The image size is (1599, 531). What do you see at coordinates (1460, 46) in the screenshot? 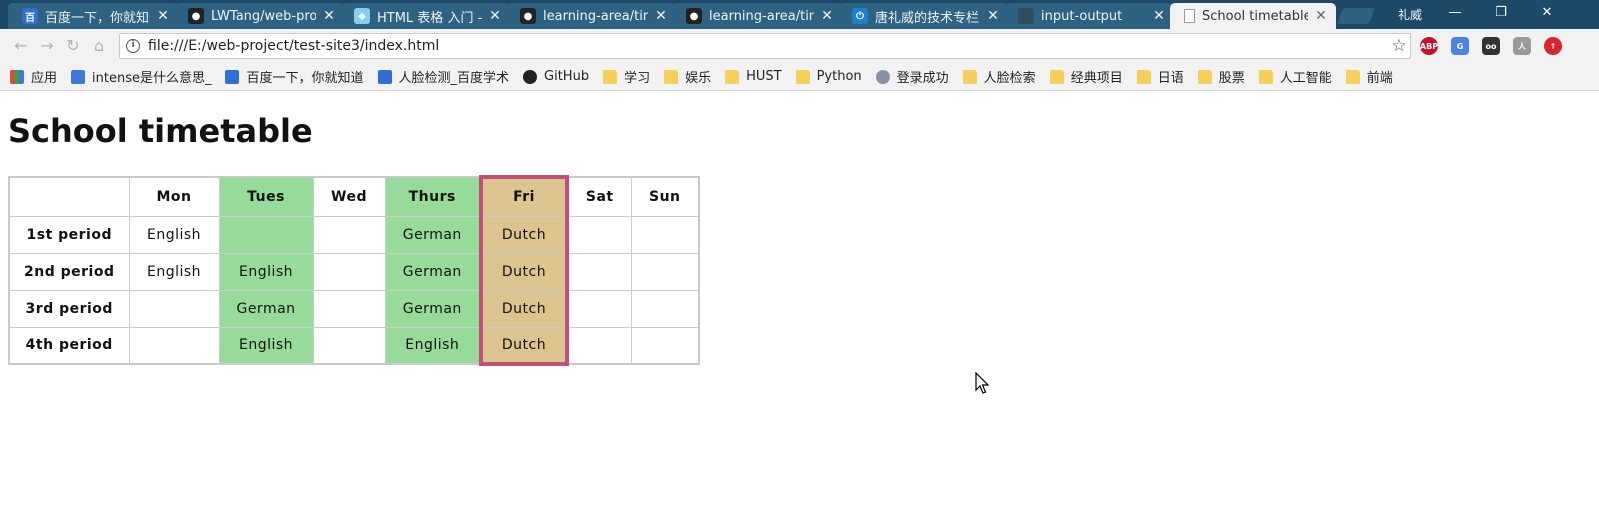
I see `google-translate-icon: G` at bounding box center [1460, 46].